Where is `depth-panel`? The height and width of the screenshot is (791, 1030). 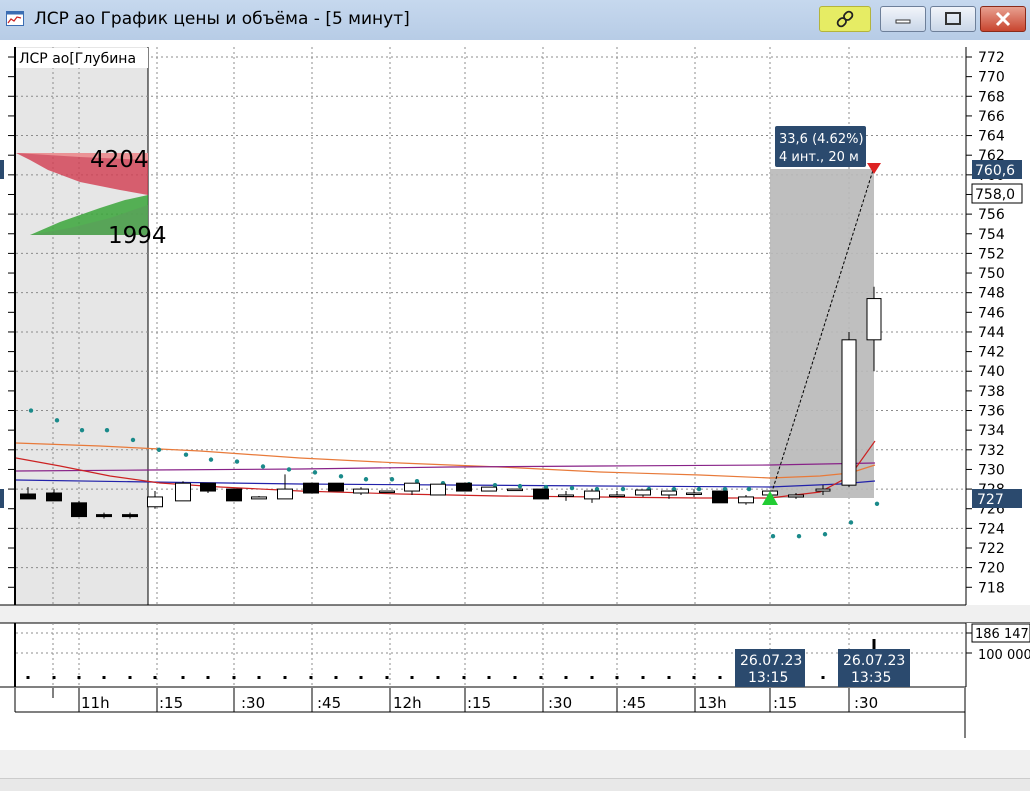 depth-panel is located at coordinates (82, 326).